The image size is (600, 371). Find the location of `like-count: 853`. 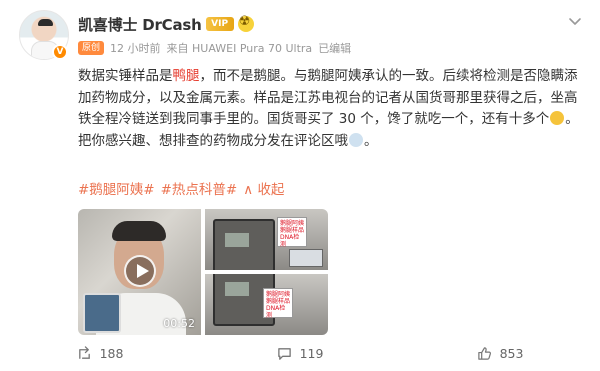

like-count: 853 is located at coordinates (511, 353).